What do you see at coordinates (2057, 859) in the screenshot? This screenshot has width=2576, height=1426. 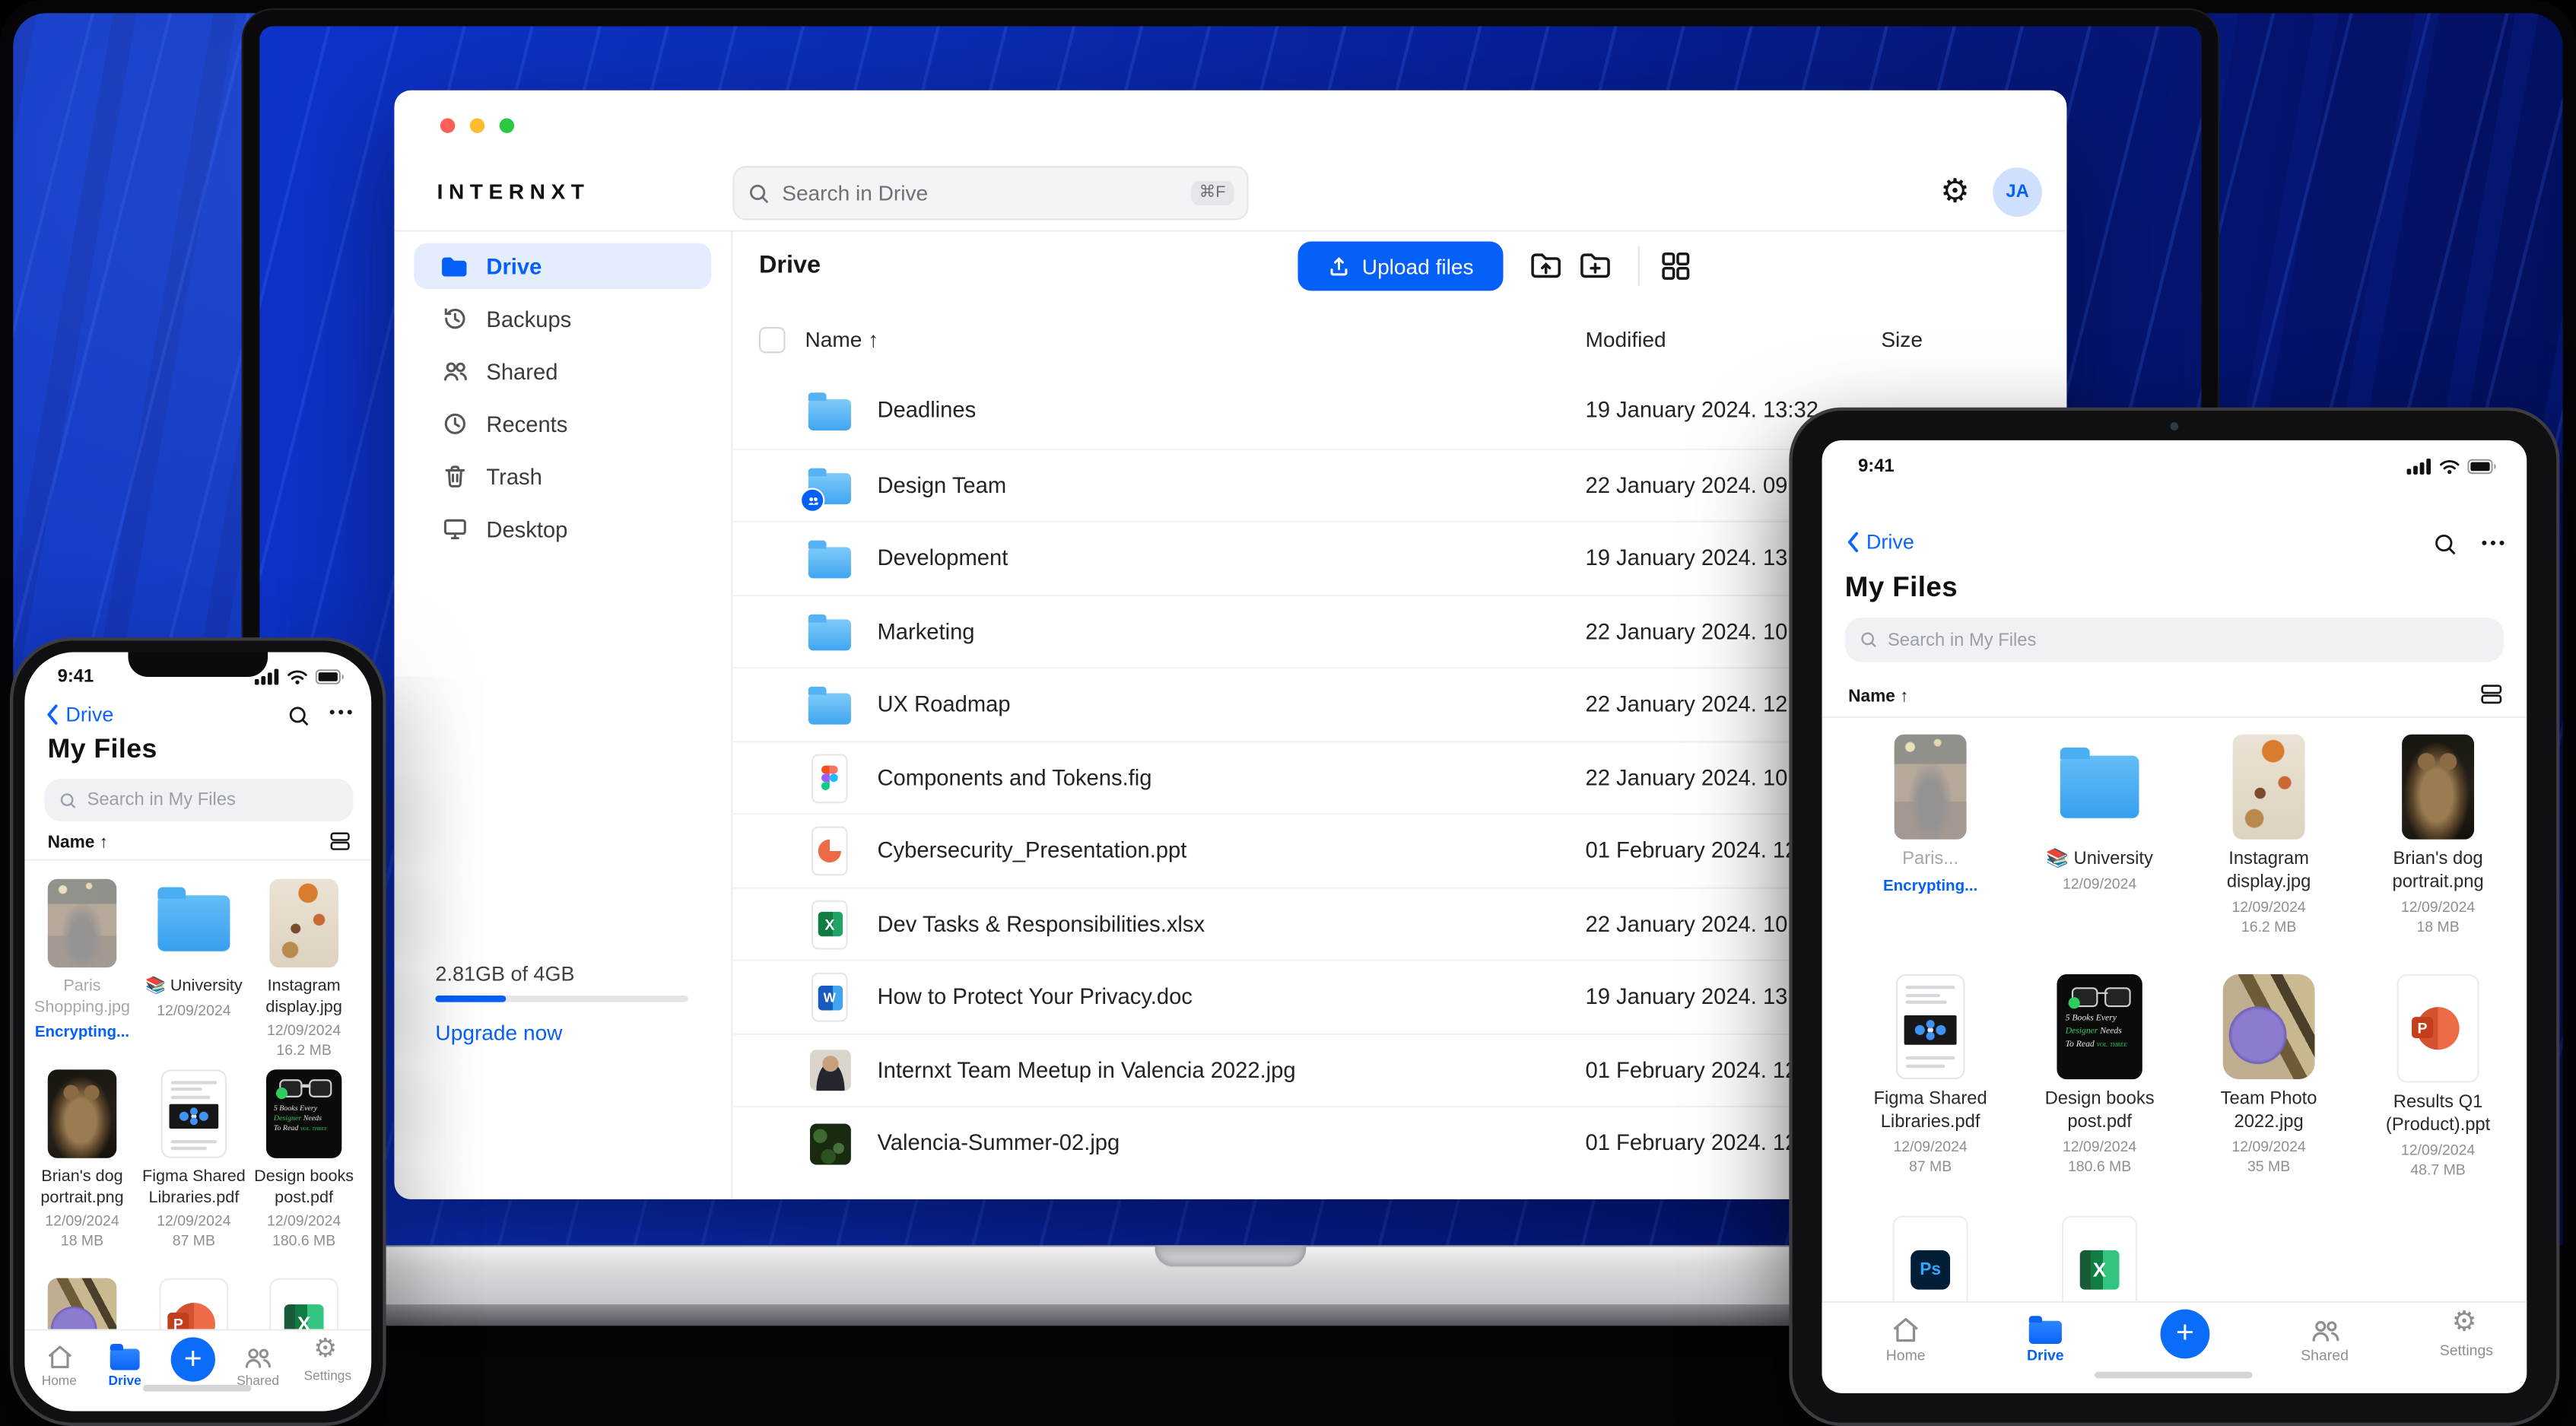 I see `books-emoji: 📚` at bounding box center [2057, 859].